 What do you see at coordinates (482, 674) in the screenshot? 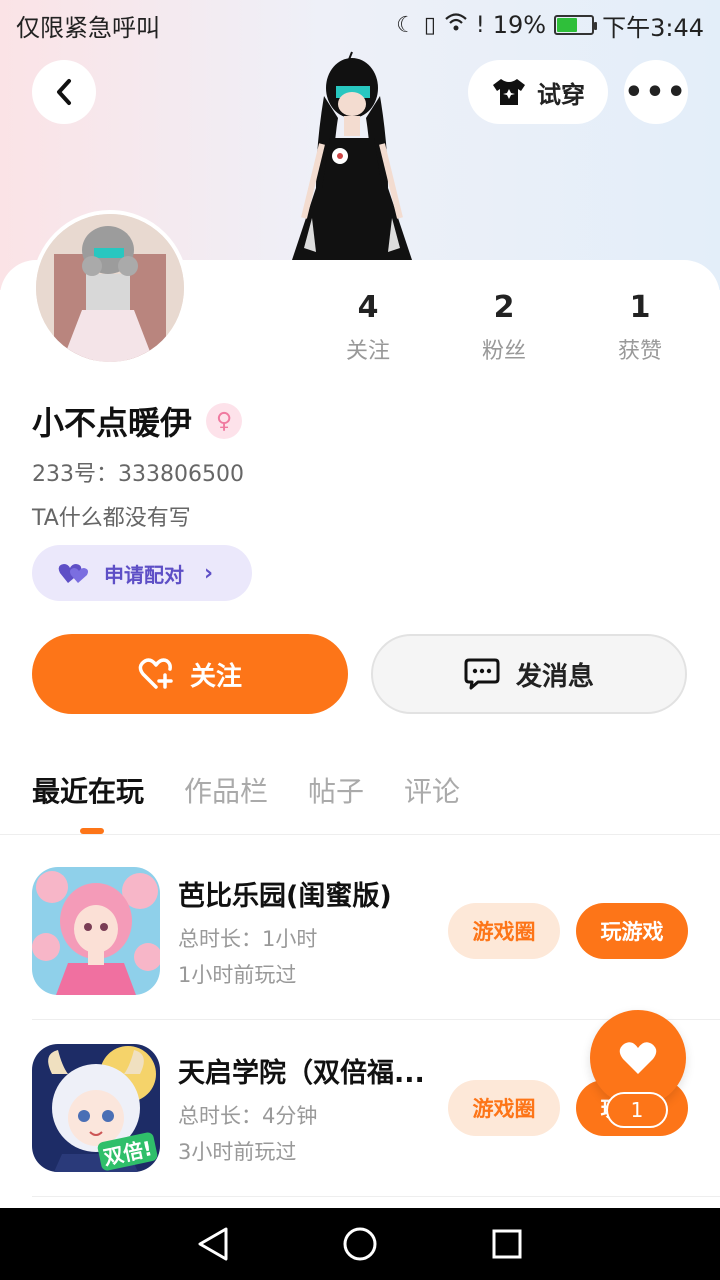
I see `chat-bubble-icon` at bounding box center [482, 674].